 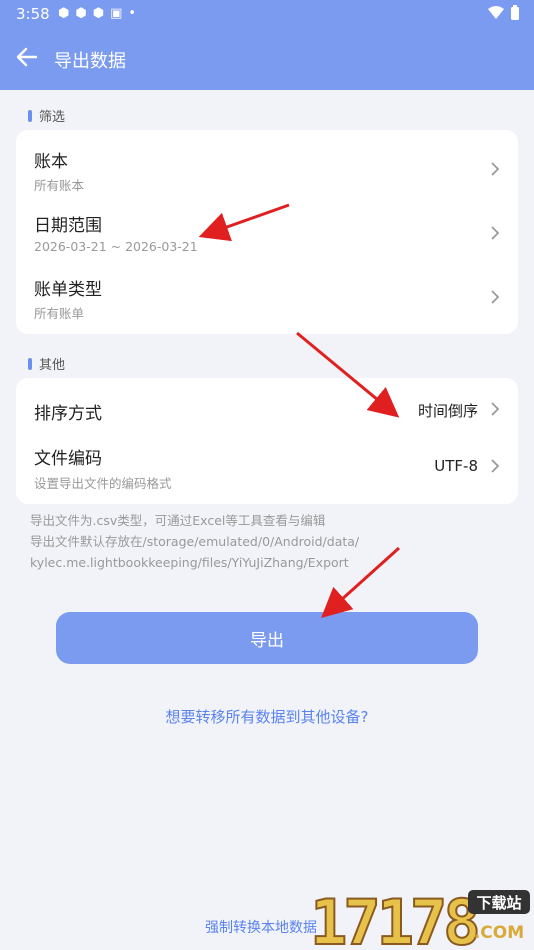 I want to click on other-section-label: 其他, so click(x=46, y=363).